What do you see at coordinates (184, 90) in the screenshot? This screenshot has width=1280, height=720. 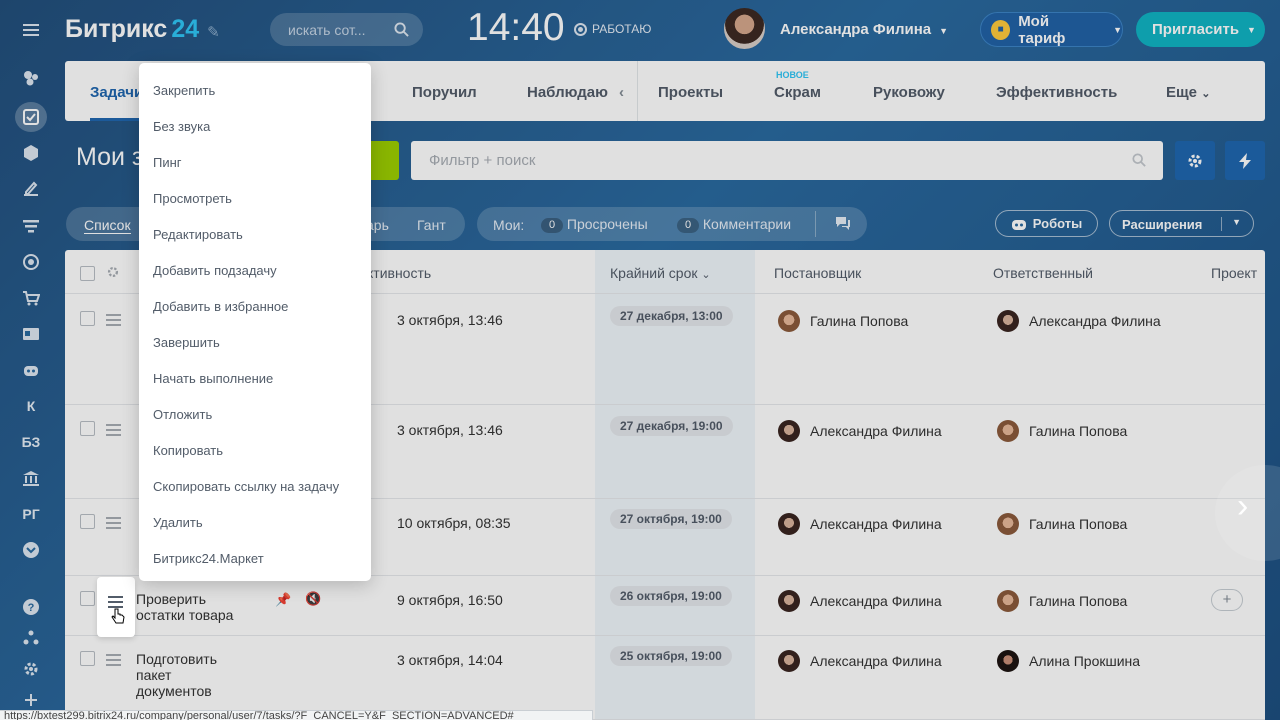 I see `menu-item-pin: Закрепить` at bounding box center [184, 90].